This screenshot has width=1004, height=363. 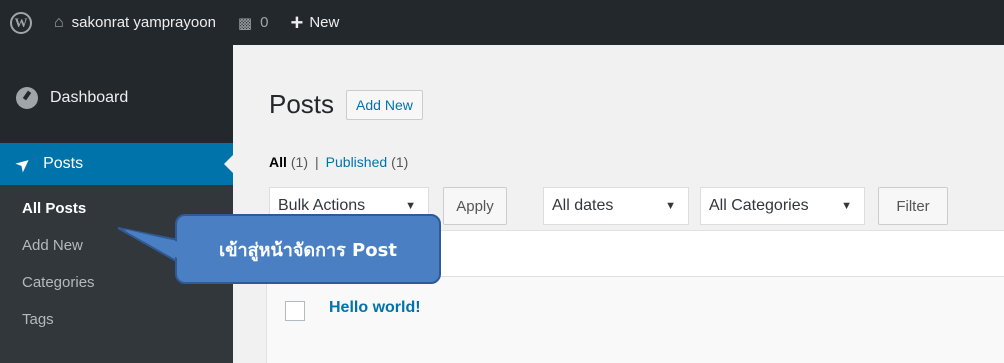 I want to click on page-header: Posts Add New, so click(x=346, y=104).